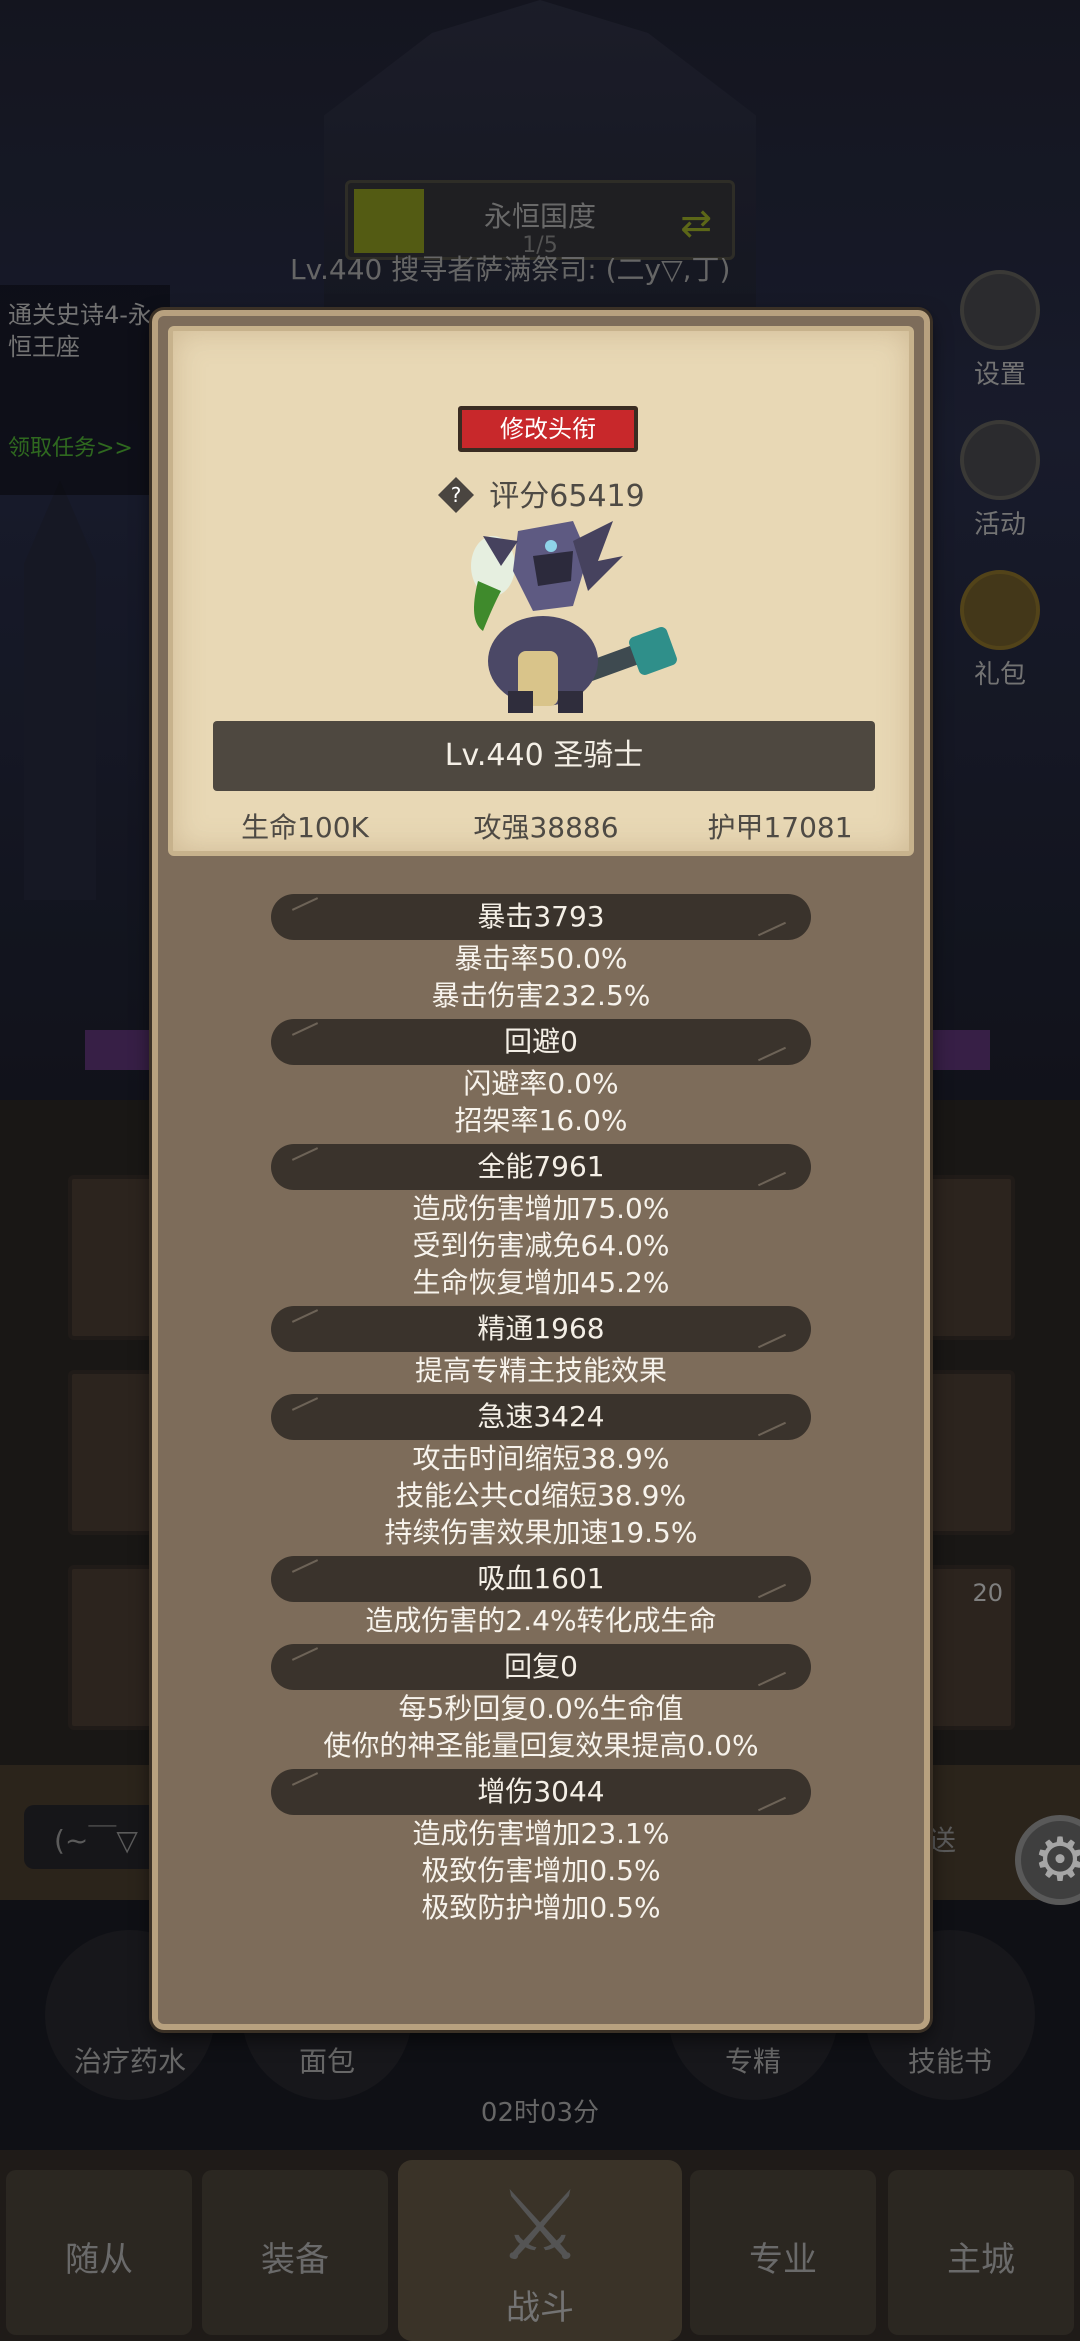  What do you see at coordinates (541, 1907) in the screenshot?
I see `stat-line: 极致防护增加0.5%` at bounding box center [541, 1907].